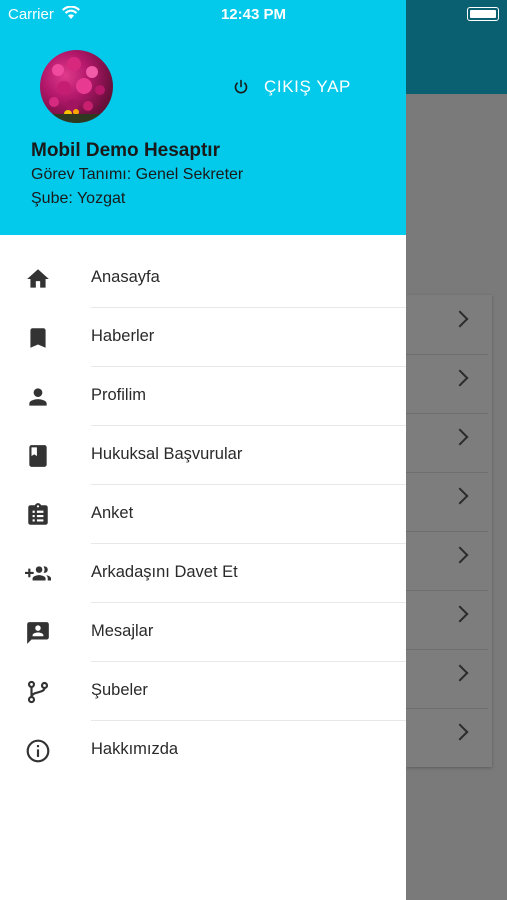 The height and width of the screenshot is (900, 507). Describe the element at coordinates (119, 690) in the screenshot. I see `menu-item-label: Şubeler` at that location.